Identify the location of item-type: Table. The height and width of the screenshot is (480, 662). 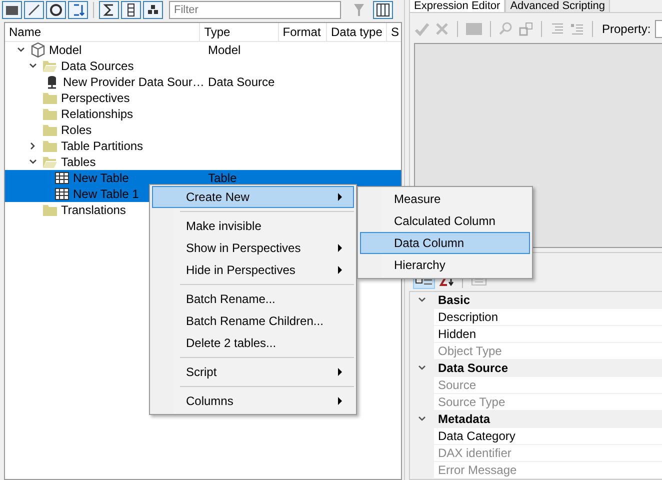
(222, 178).